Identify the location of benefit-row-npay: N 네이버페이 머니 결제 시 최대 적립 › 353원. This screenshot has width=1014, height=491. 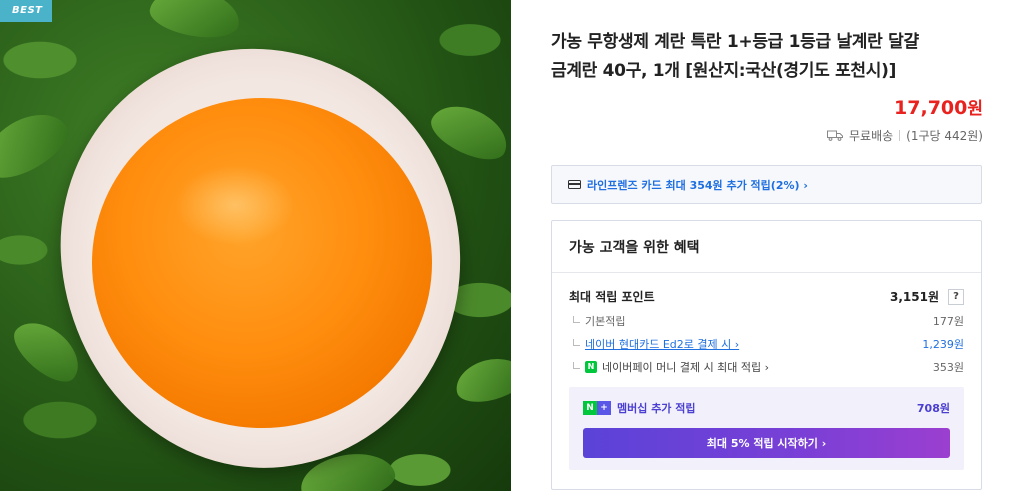
(766, 367).